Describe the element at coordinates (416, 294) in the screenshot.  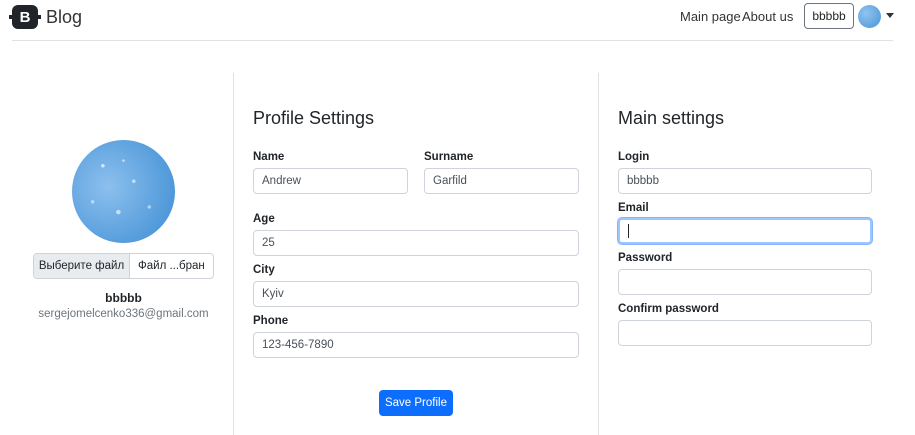
I see `city-input: Kyiv` at that location.